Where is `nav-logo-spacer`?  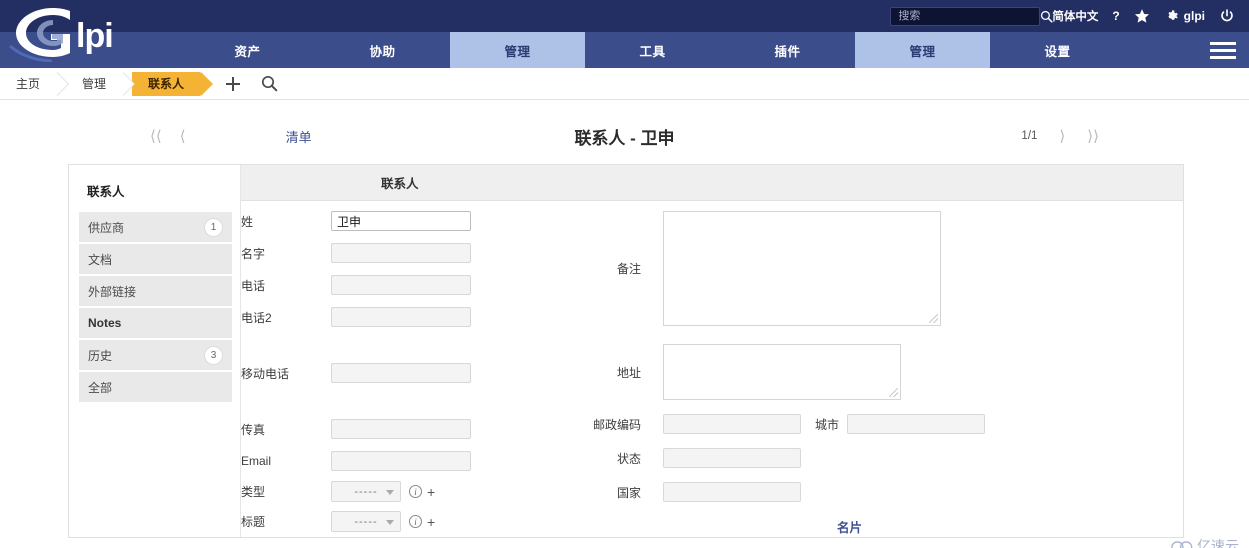
nav-logo-spacer is located at coordinates (90, 50).